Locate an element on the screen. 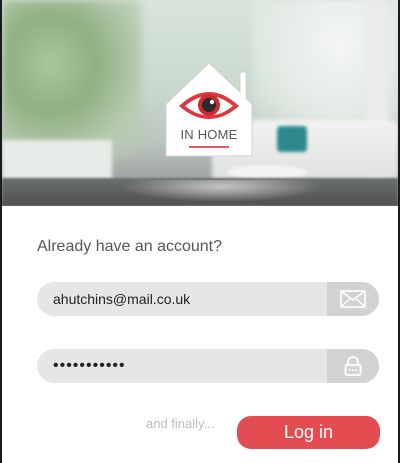 The height and width of the screenshot is (463, 400). email-input is located at coordinates (182, 299).